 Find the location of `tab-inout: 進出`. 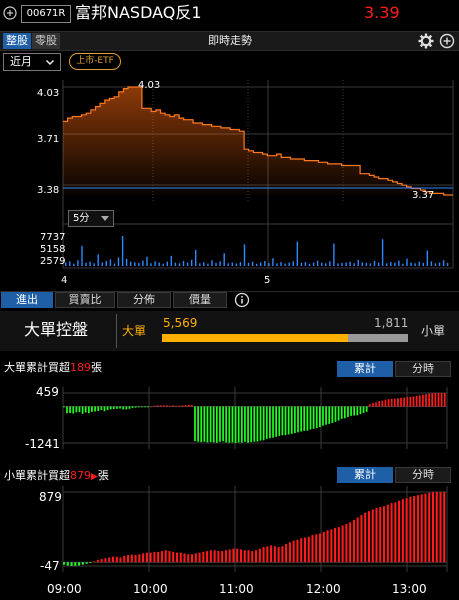

tab-inout: 進出 is located at coordinates (27, 300).